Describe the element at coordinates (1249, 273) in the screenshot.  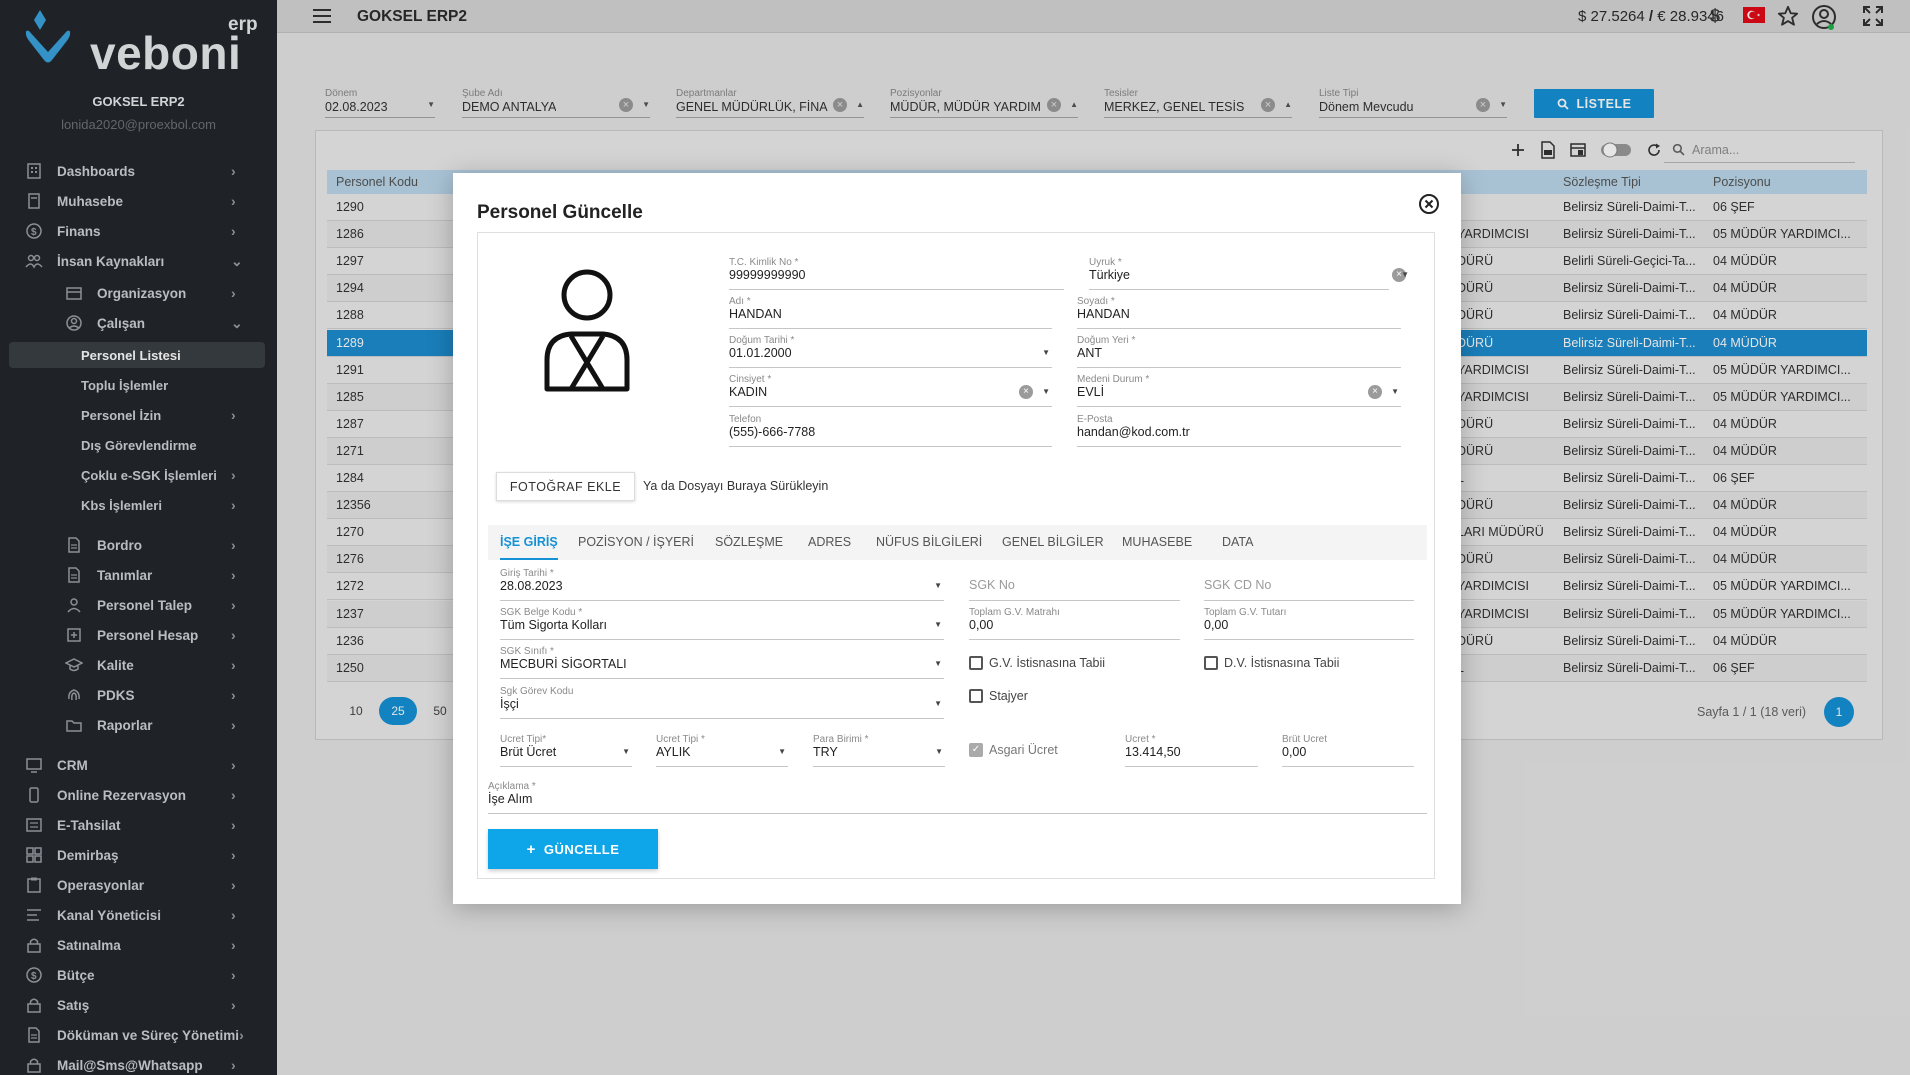
I see `uyruk-field: Uyruk * Türkiye × ▼` at that location.